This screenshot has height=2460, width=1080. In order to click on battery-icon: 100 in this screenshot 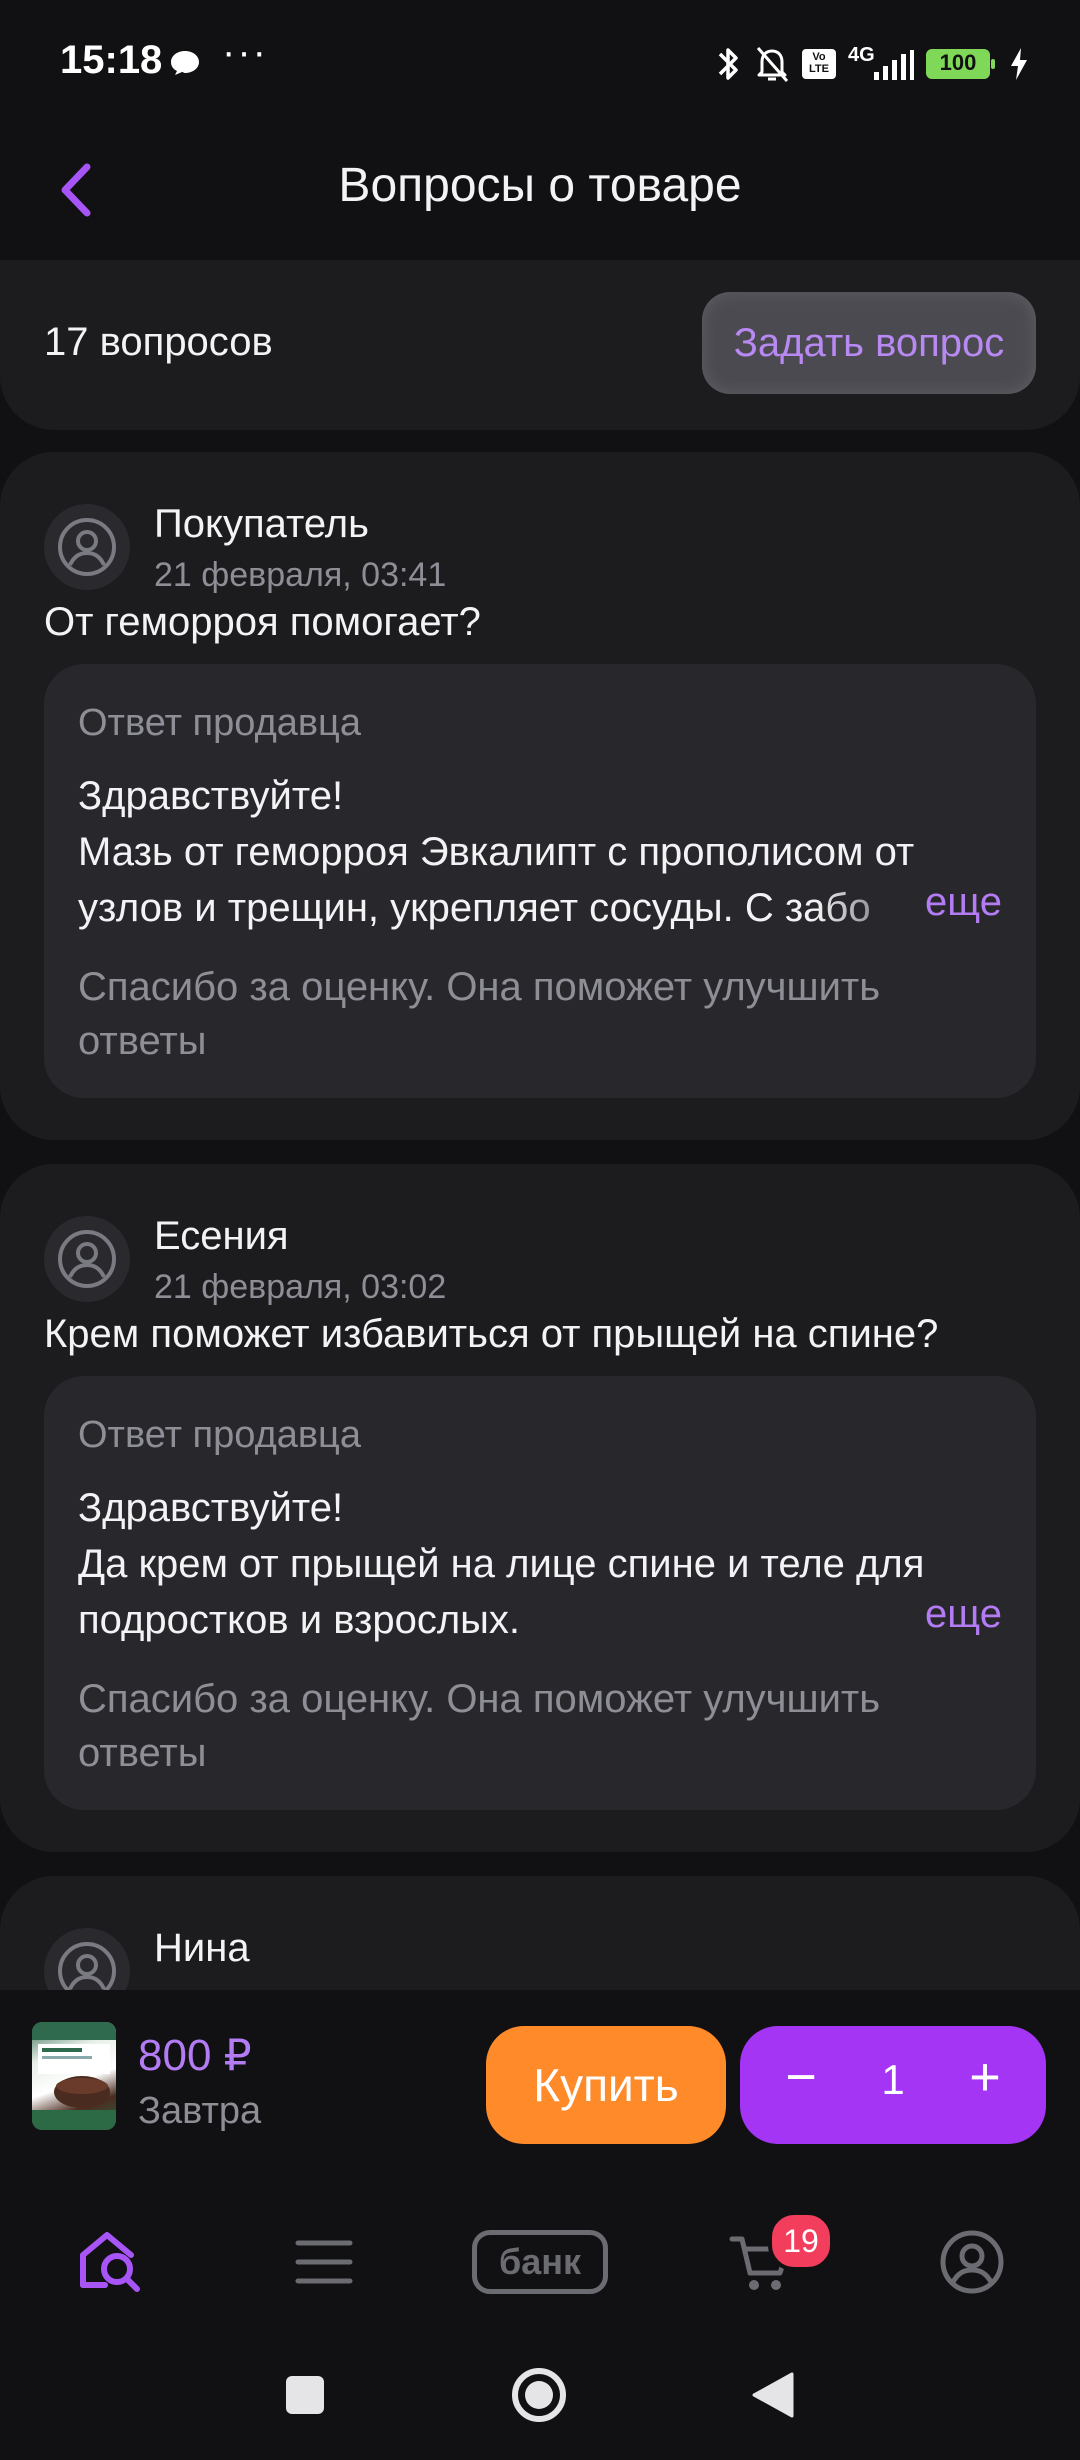, I will do `click(960, 64)`.